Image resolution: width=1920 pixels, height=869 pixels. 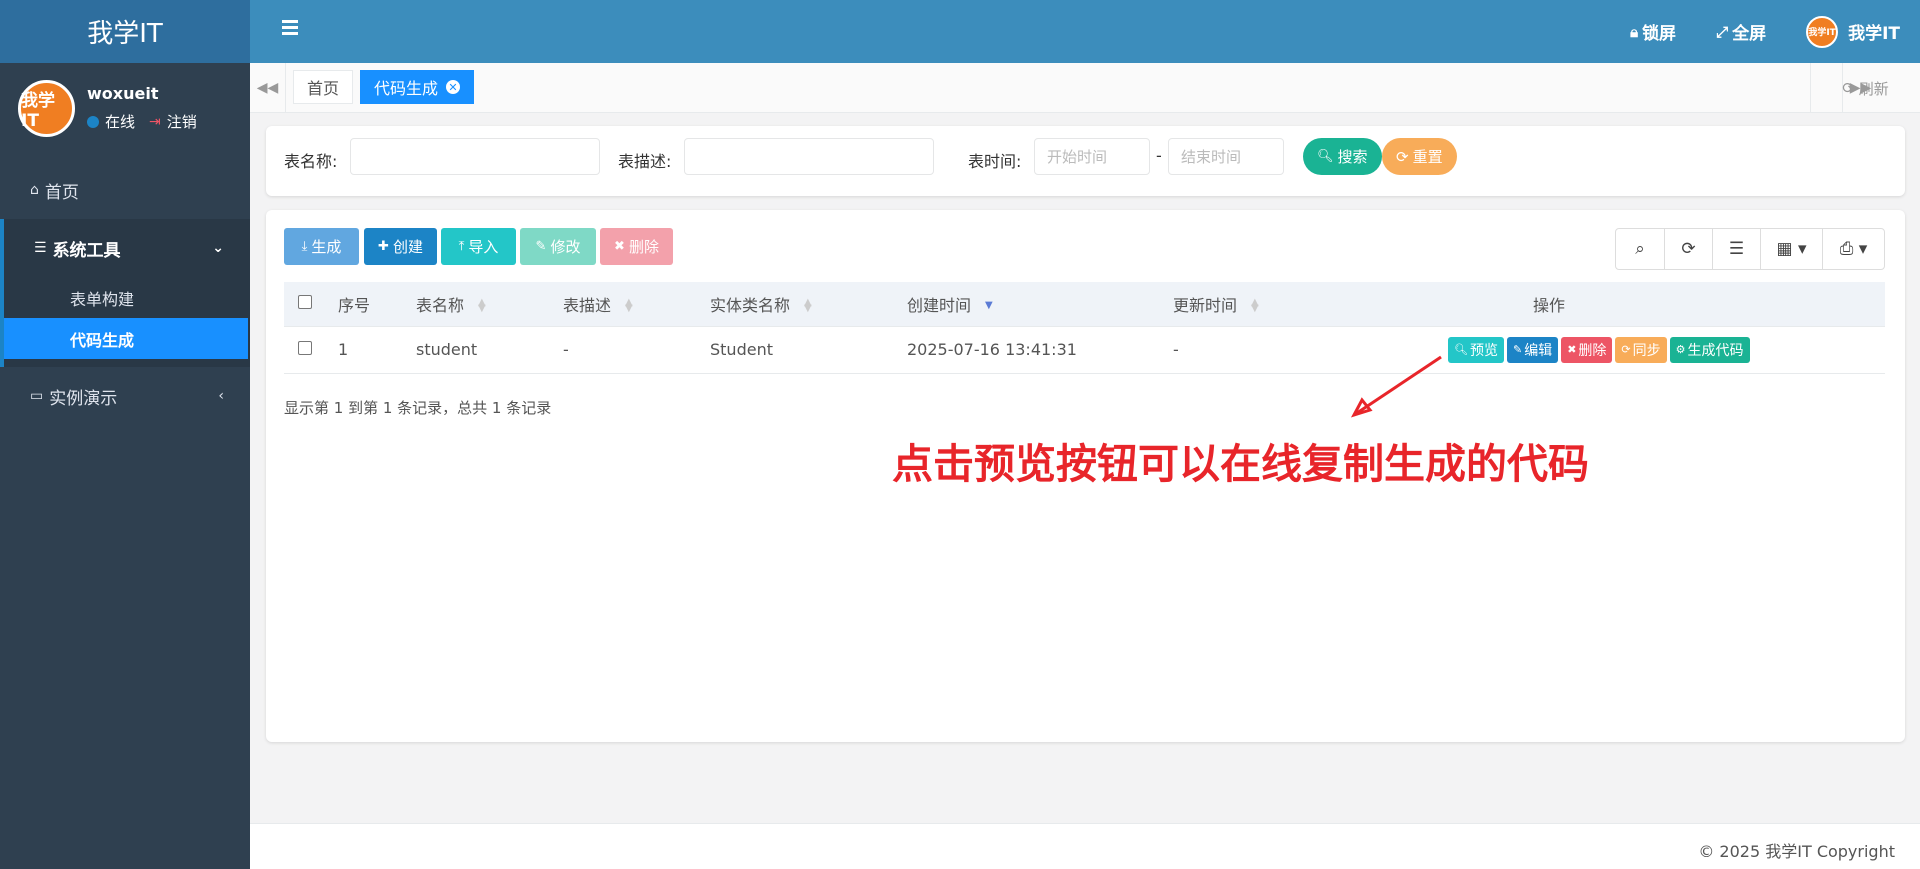 I want to click on logout-icon: ⇥, so click(x=155, y=122).